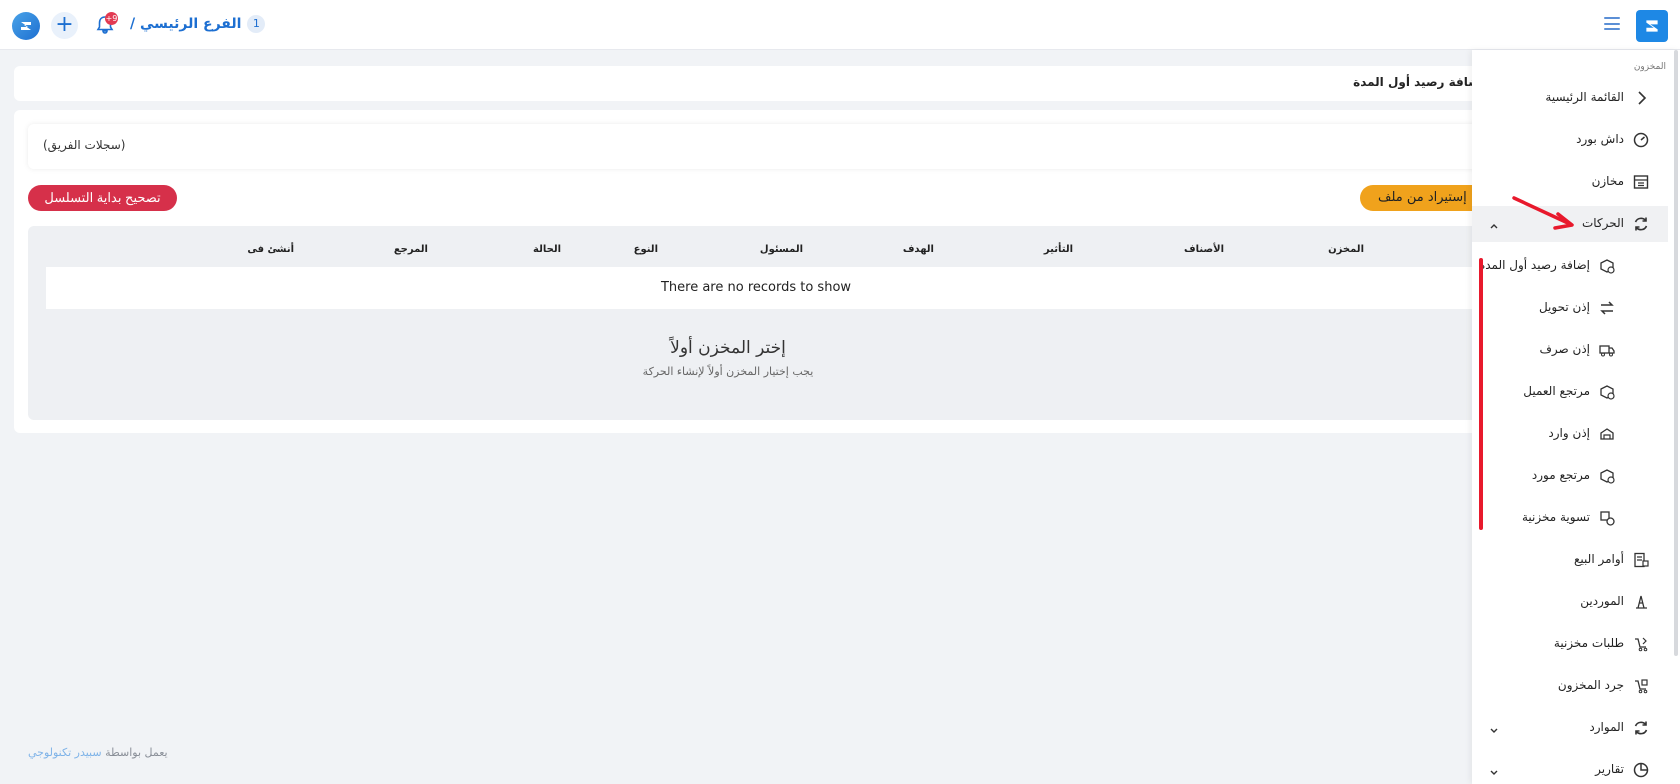 The height and width of the screenshot is (784, 1680). I want to click on sidebar-item-label: الموردين, so click(1602, 601).